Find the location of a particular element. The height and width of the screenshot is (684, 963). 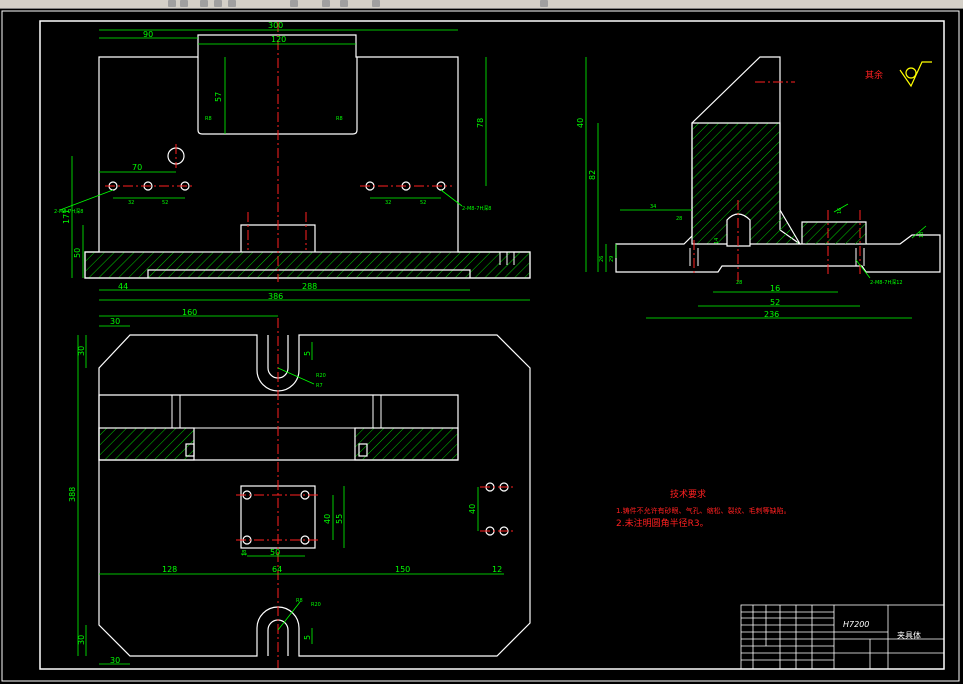

dim-text: 12 is located at coordinates (497, 569).